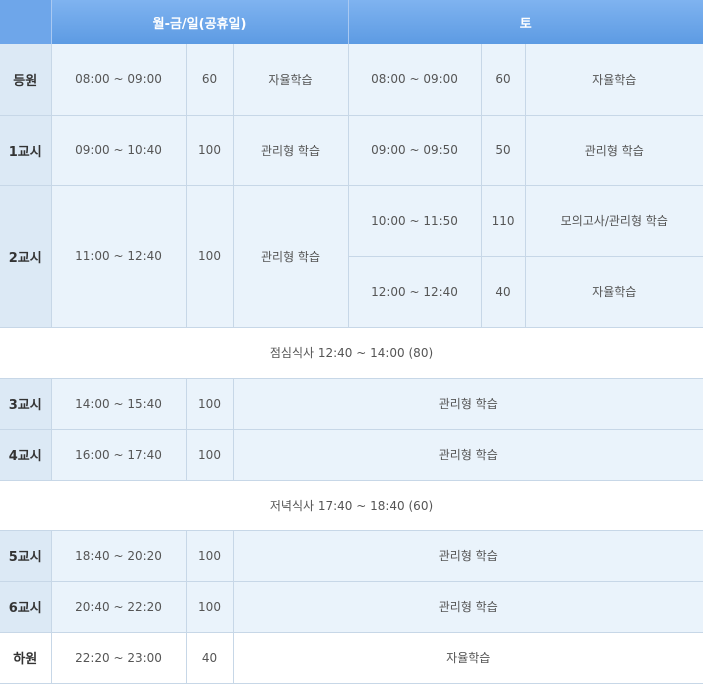 The image size is (703, 684). Describe the element at coordinates (119, 658) in the screenshot. I see `period-time: 22:20 ~ 23:00` at that location.